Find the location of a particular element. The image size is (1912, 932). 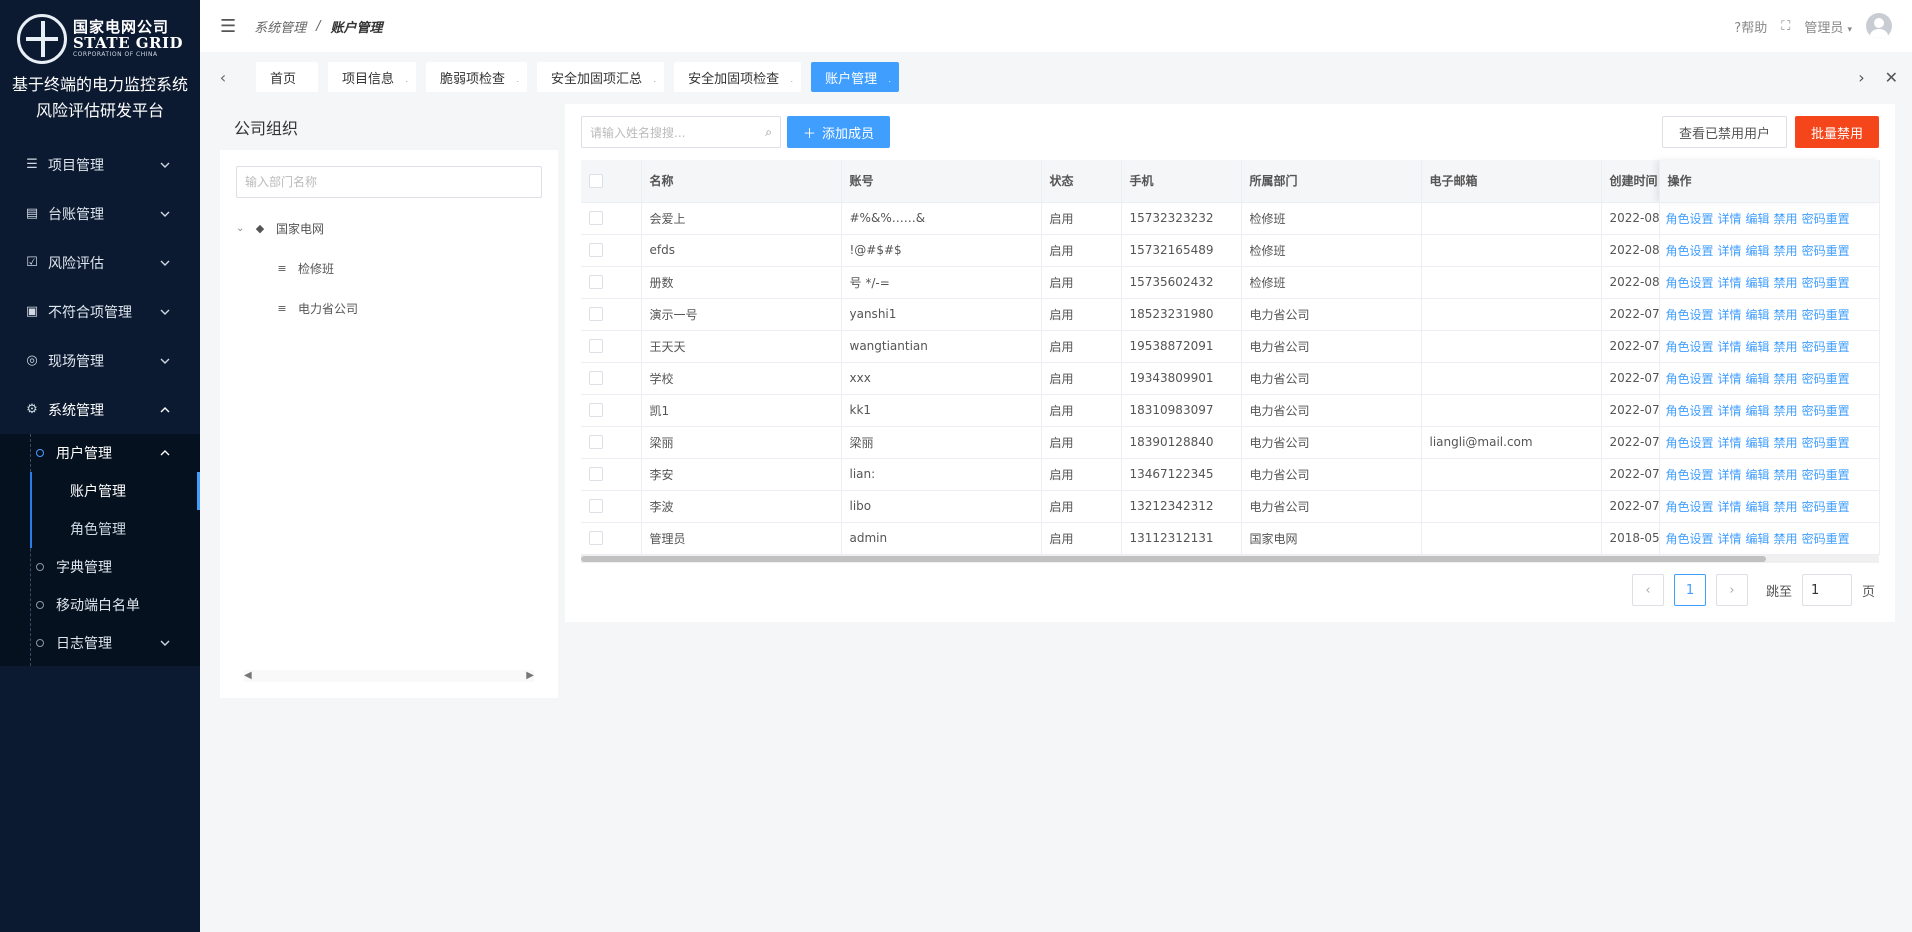

sidebar-item-log-mgmt: 日志管理 is located at coordinates (100, 643).